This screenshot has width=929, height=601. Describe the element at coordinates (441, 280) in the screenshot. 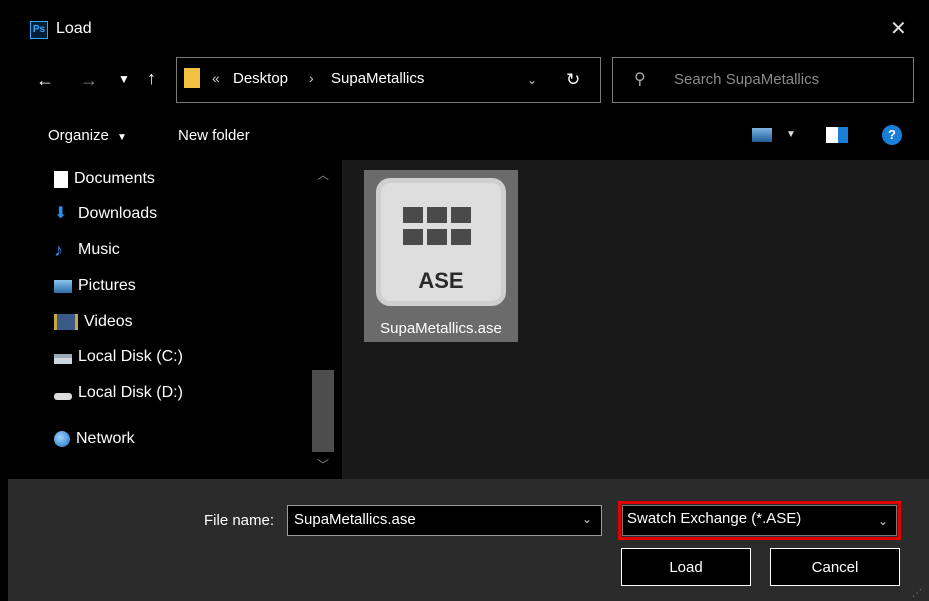

I see `ase-file-badge: ASE` at that location.